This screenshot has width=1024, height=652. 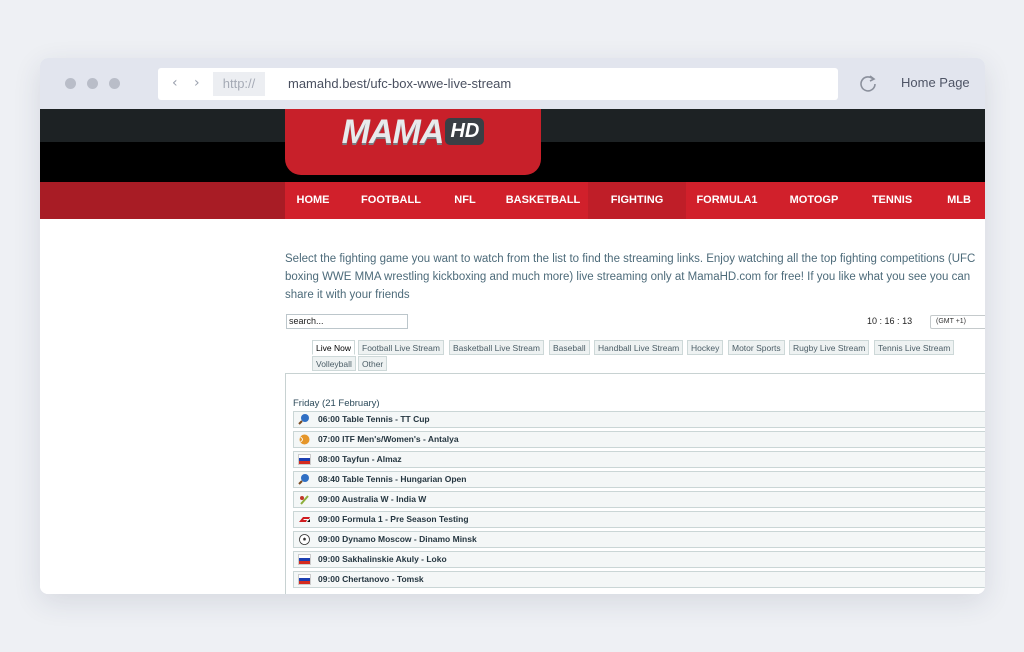 I want to click on formula1-icon, so click(x=304, y=519).